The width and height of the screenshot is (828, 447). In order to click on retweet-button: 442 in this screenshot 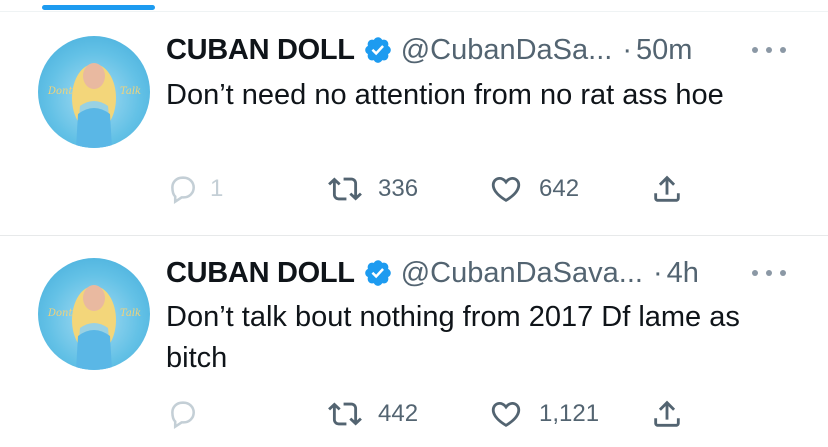, I will do `click(373, 414)`.